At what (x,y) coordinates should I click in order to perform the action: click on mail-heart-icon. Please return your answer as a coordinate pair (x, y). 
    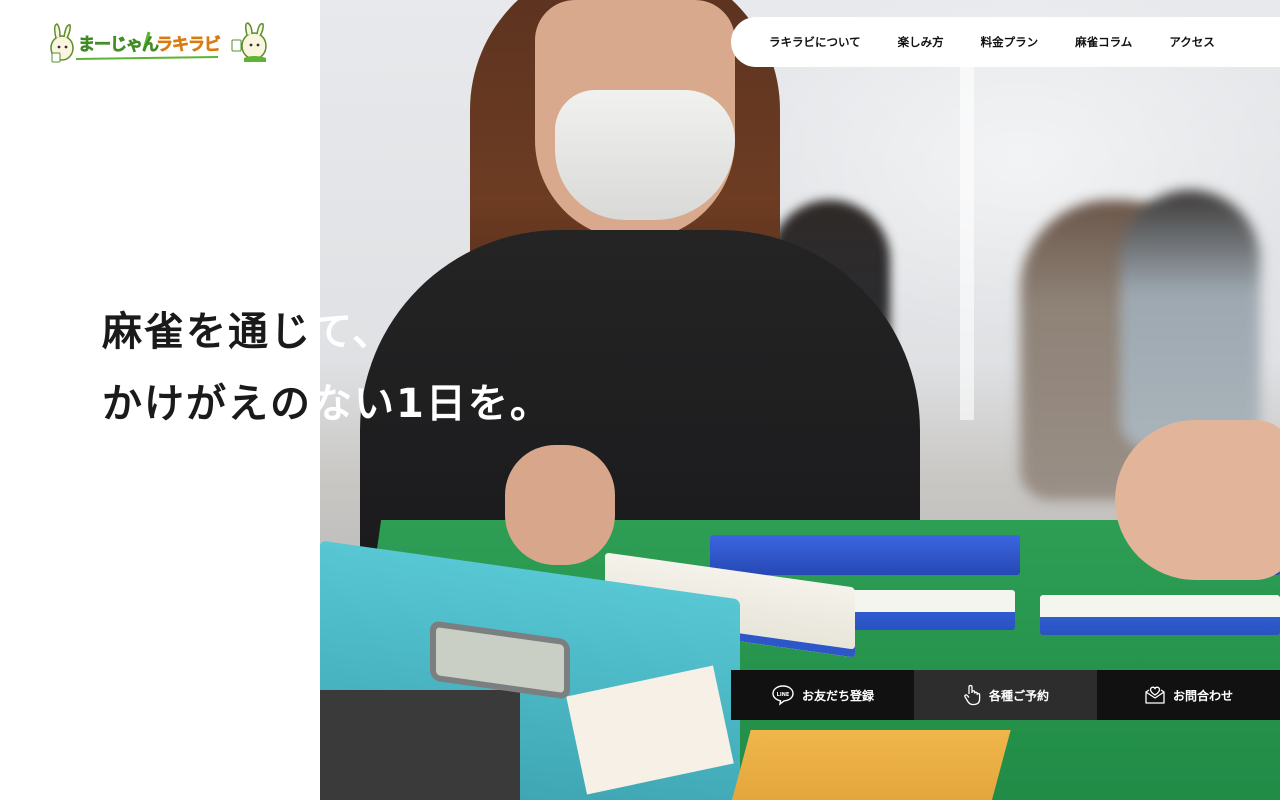
    Looking at the image, I should click on (1155, 695).